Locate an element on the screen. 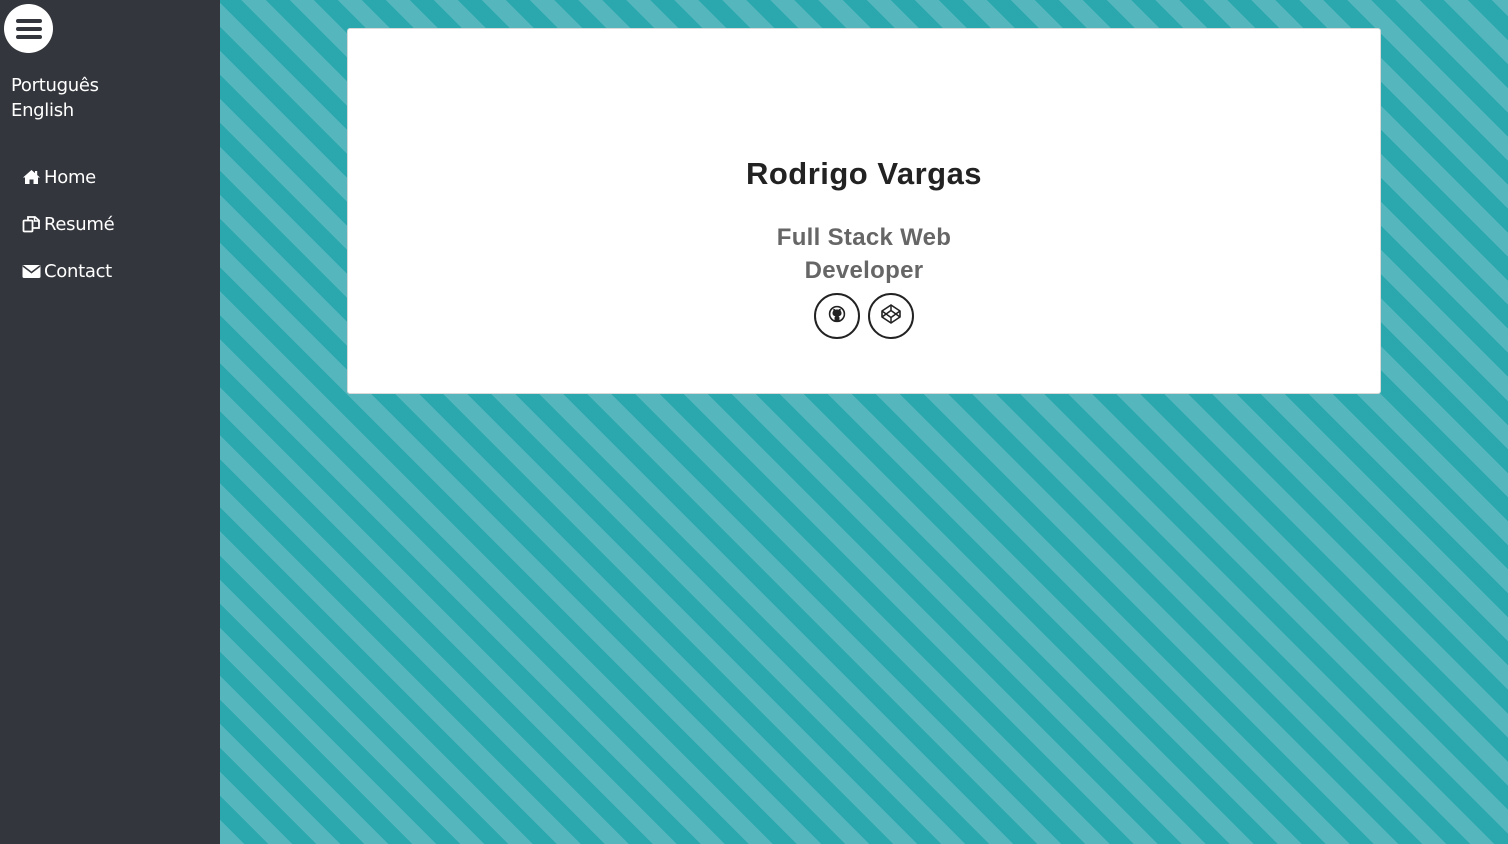  profile-name: Rodrigo Vargas is located at coordinates (864, 173).